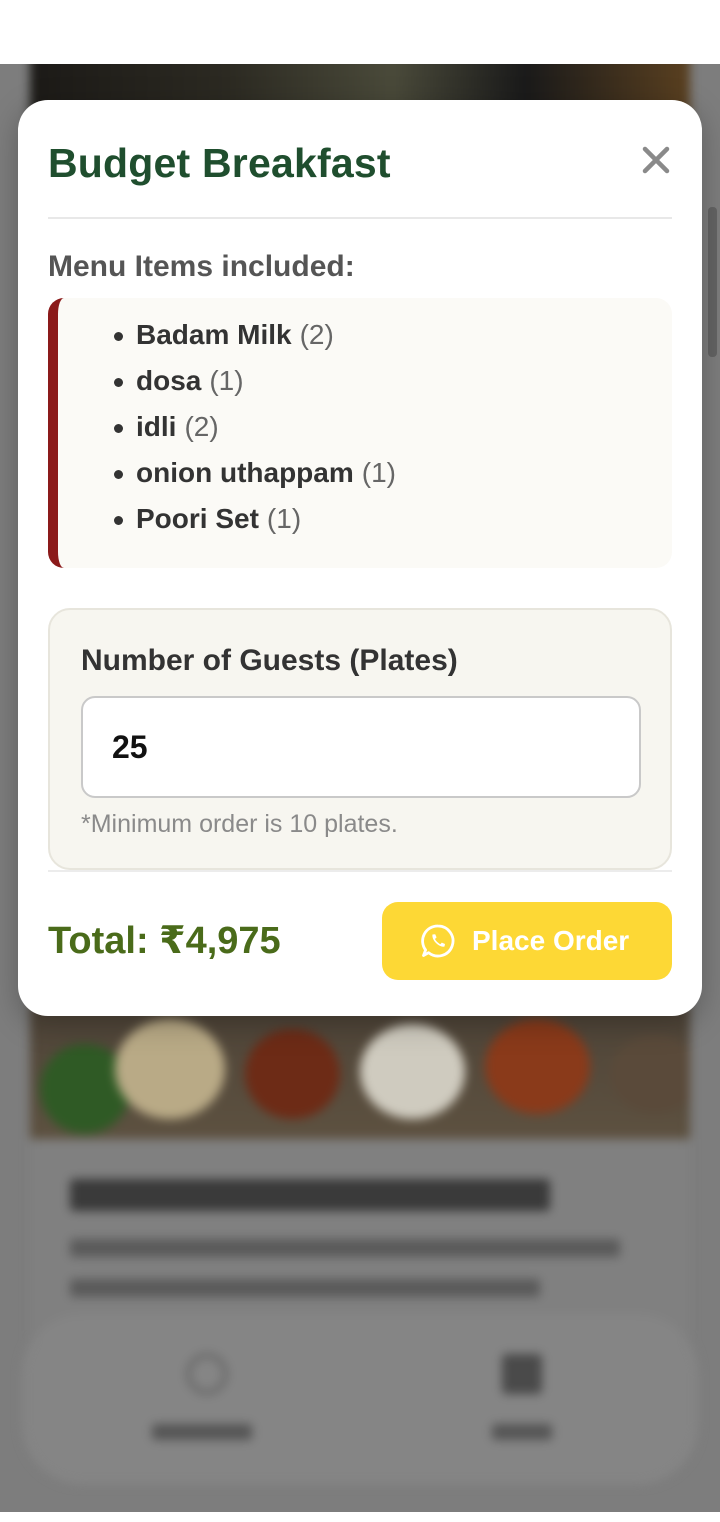 This screenshot has height=1522, width=720. I want to click on menu-item: dosa (1), so click(248, 381).